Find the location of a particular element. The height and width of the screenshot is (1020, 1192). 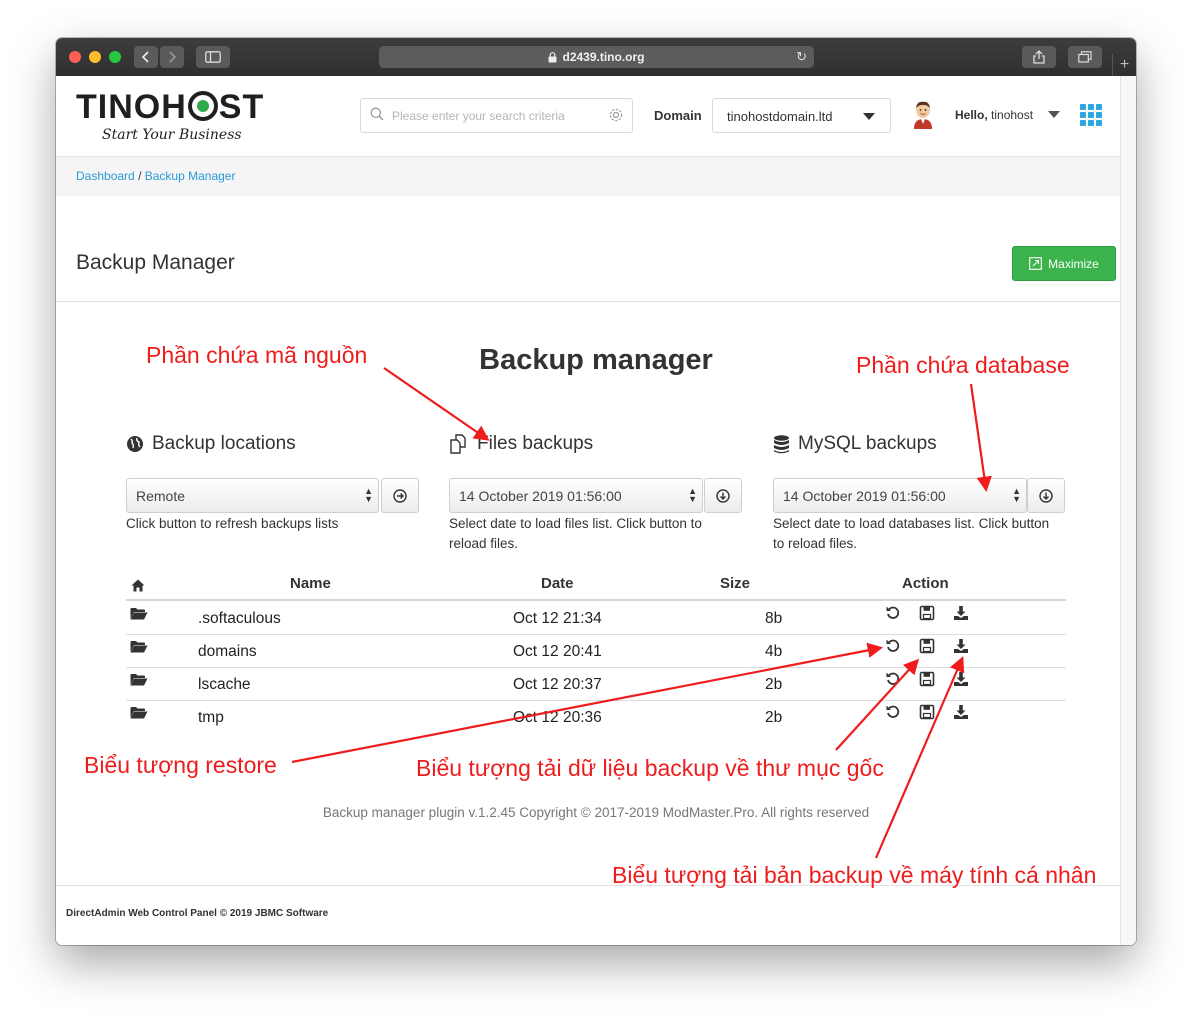

apps-grid-icon is located at coordinates (1091, 115).